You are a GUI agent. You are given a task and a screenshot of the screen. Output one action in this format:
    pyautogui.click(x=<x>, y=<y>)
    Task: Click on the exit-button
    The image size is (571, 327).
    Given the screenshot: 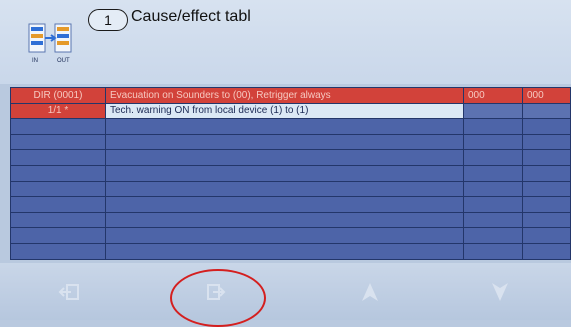 What is the action you would take?
    pyautogui.click(x=69, y=291)
    